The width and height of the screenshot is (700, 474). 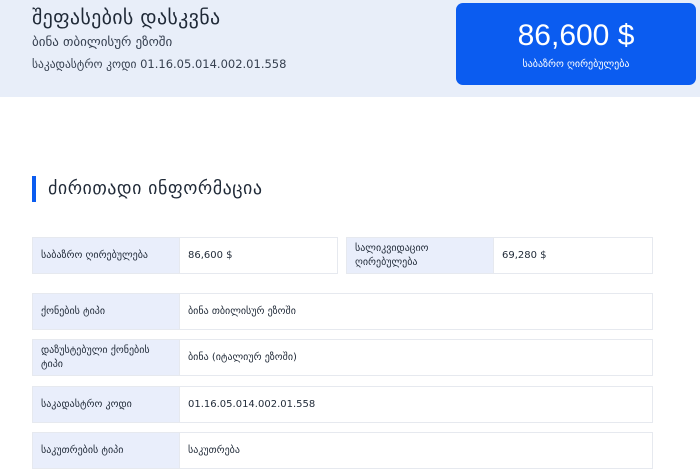 I want to click on info-value: 86,600 $, so click(x=259, y=255).